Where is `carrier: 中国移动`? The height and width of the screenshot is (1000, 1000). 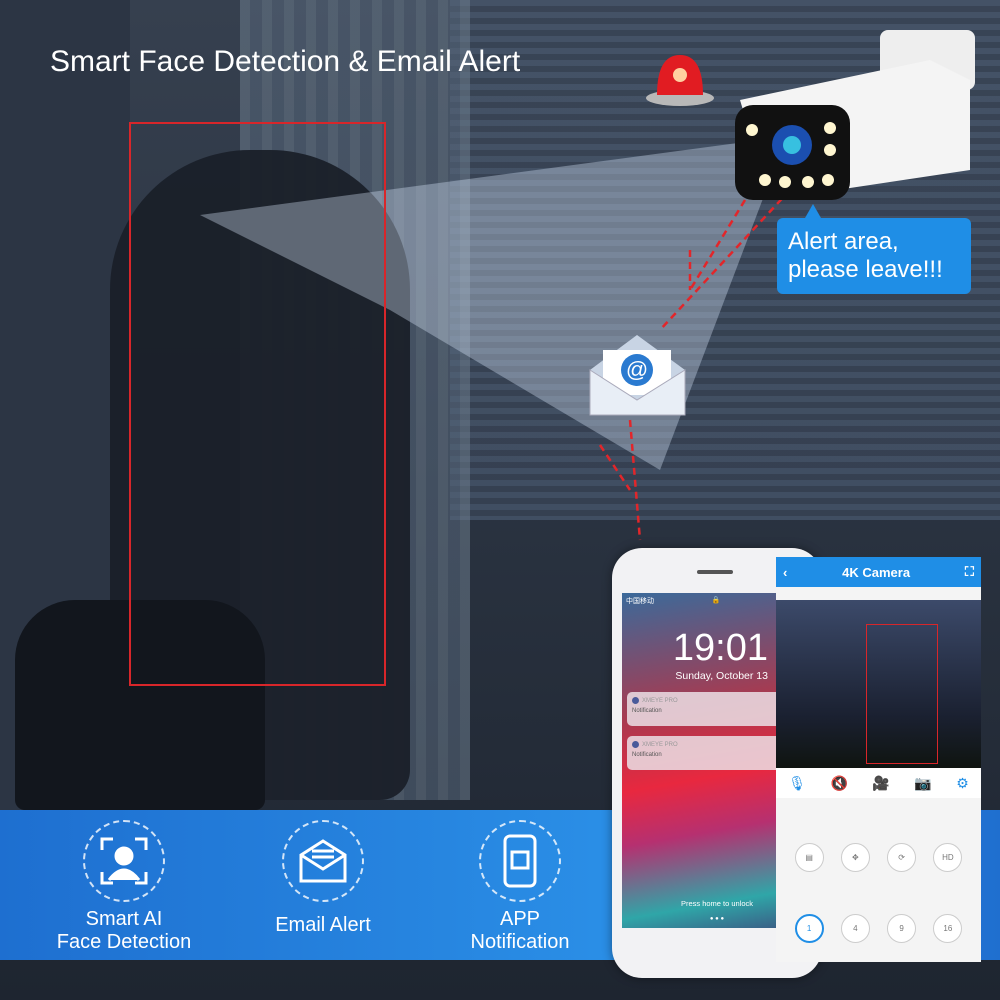
carrier: 中国移动 is located at coordinates (640, 601).